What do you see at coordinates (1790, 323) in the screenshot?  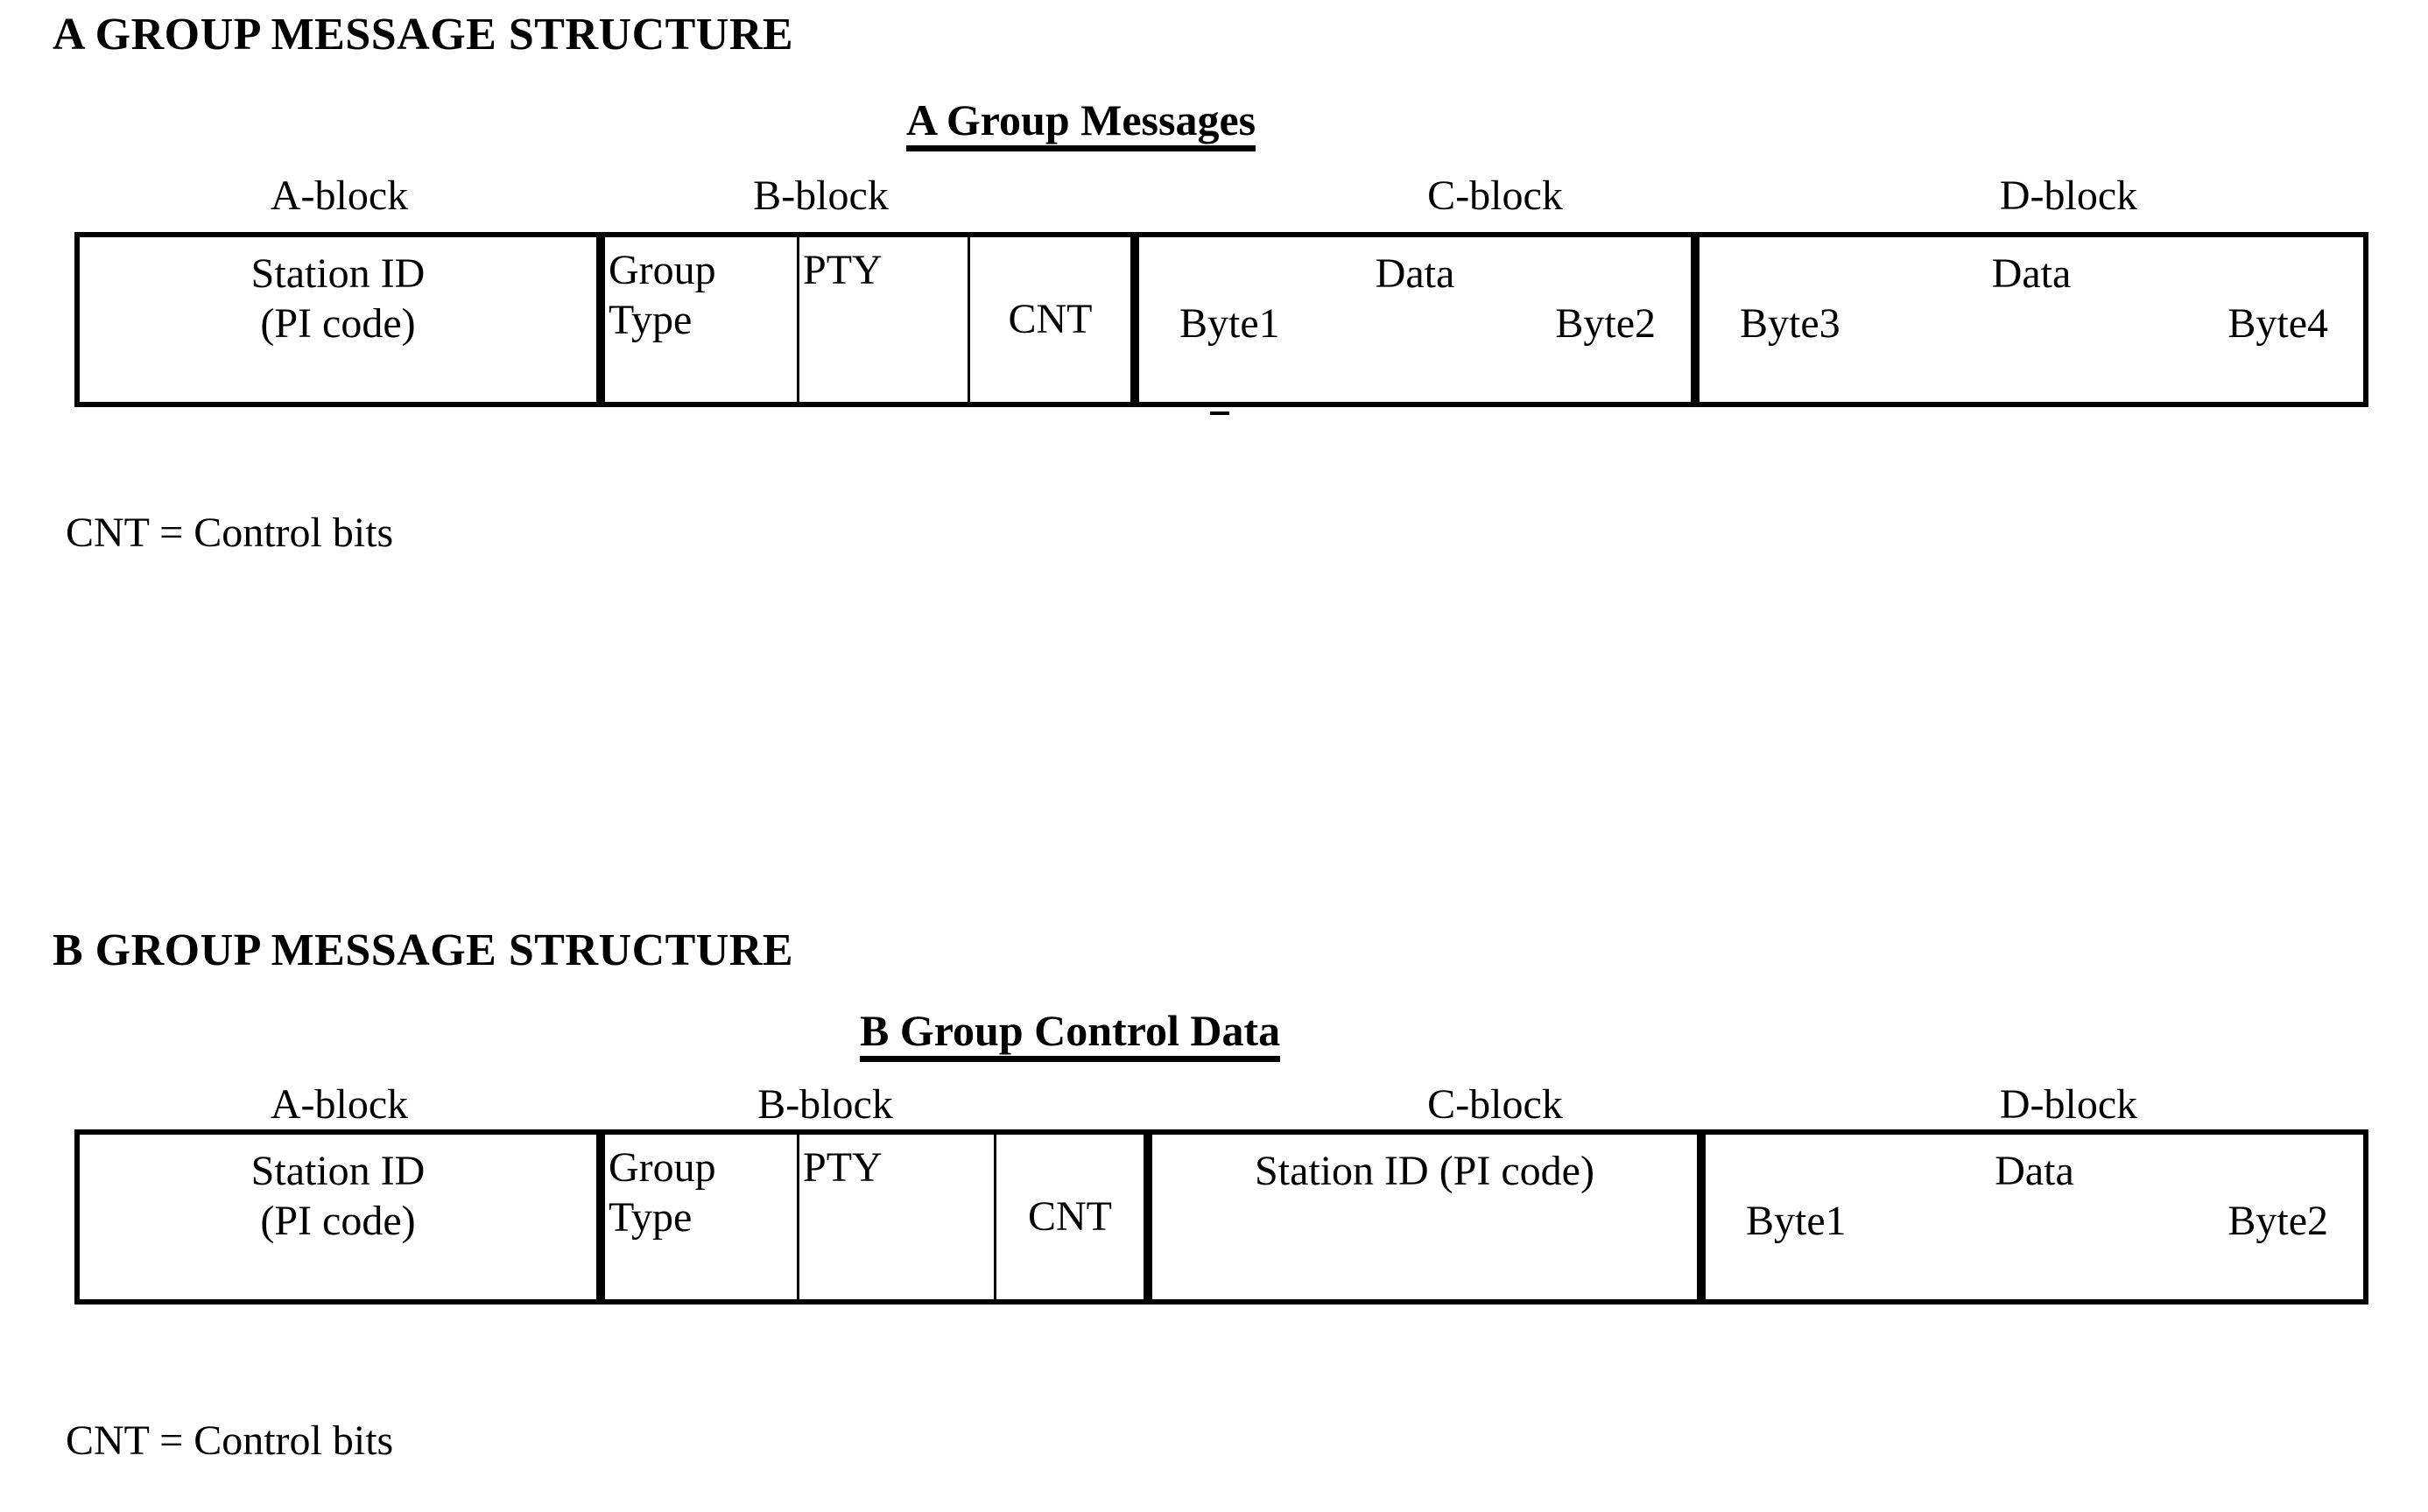 I see `cell-a-d-block-byte-left: Byte3` at bounding box center [1790, 323].